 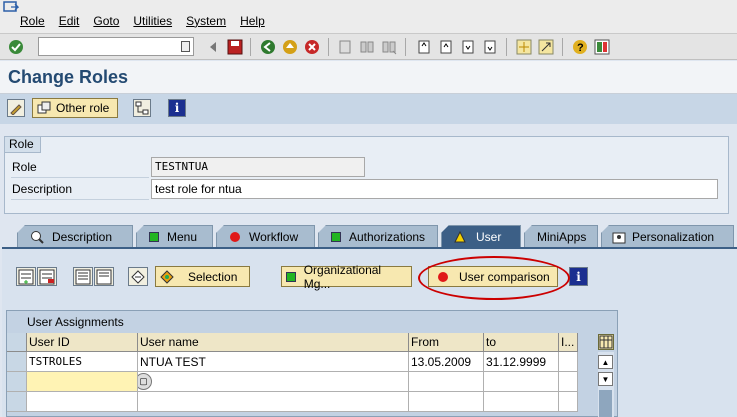 What do you see at coordinates (290, 47) in the screenshot?
I see `exit-icon` at bounding box center [290, 47].